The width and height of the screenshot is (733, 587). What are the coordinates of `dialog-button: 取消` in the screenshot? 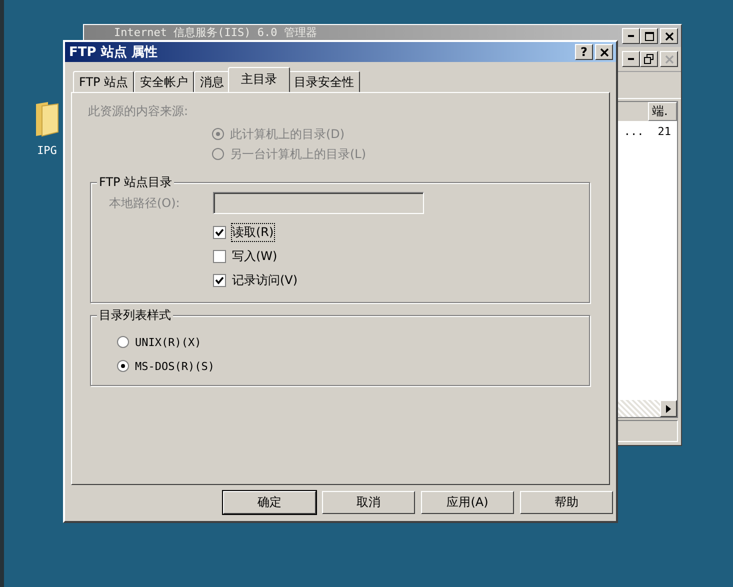 It's located at (368, 502).